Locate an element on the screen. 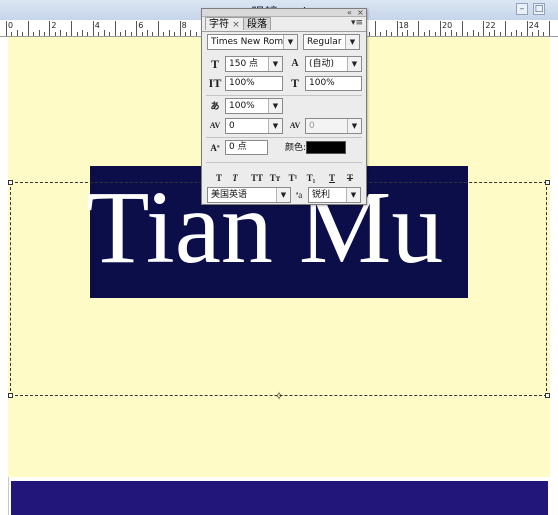 This screenshot has height=515, width=558. superscript-button: T¹ is located at coordinates (293, 178).